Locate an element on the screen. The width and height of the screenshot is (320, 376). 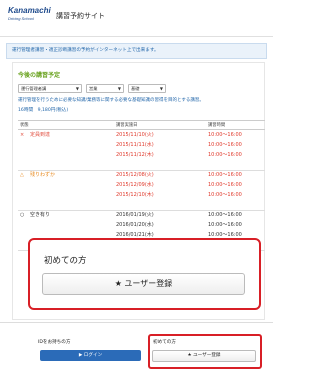
status-label: 空き有り is located at coordinates (40, 215).